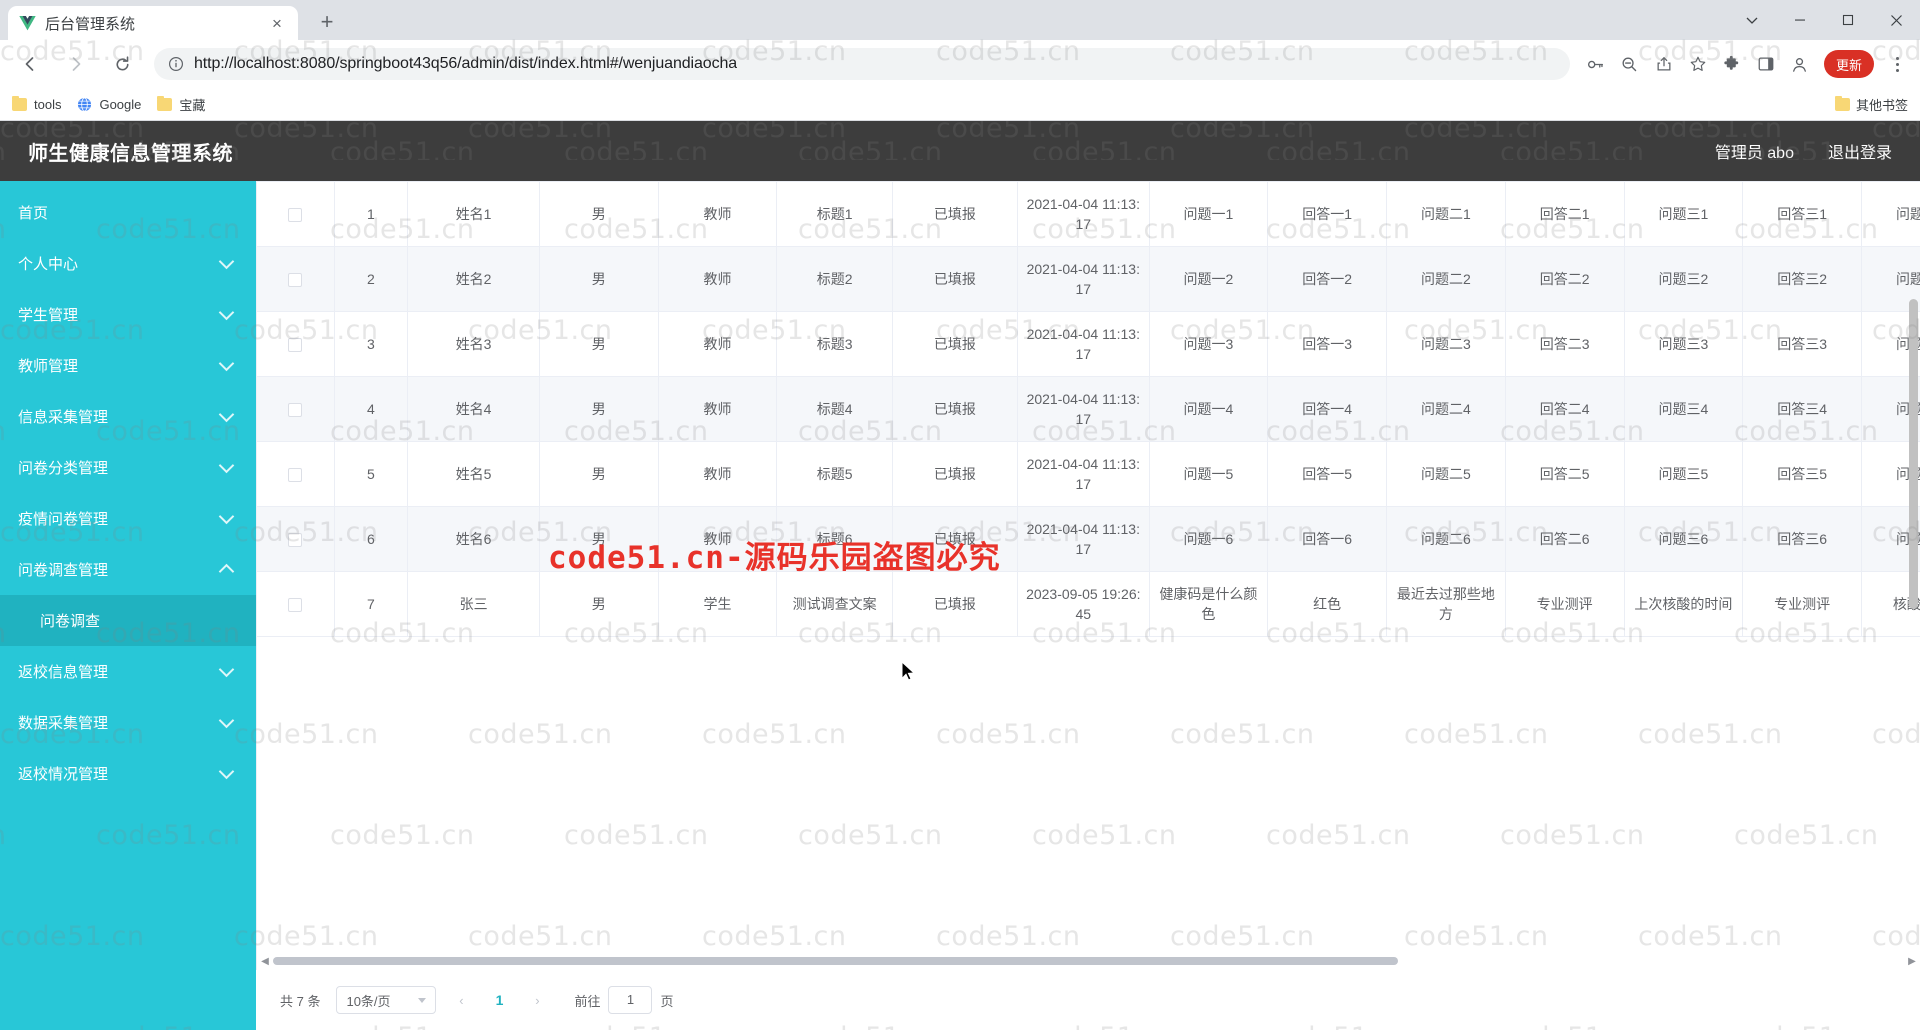 The image size is (1920, 1030). Describe the element at coordinates (1896, 20) in the screenshot. I see `close-window-icon` at that location.